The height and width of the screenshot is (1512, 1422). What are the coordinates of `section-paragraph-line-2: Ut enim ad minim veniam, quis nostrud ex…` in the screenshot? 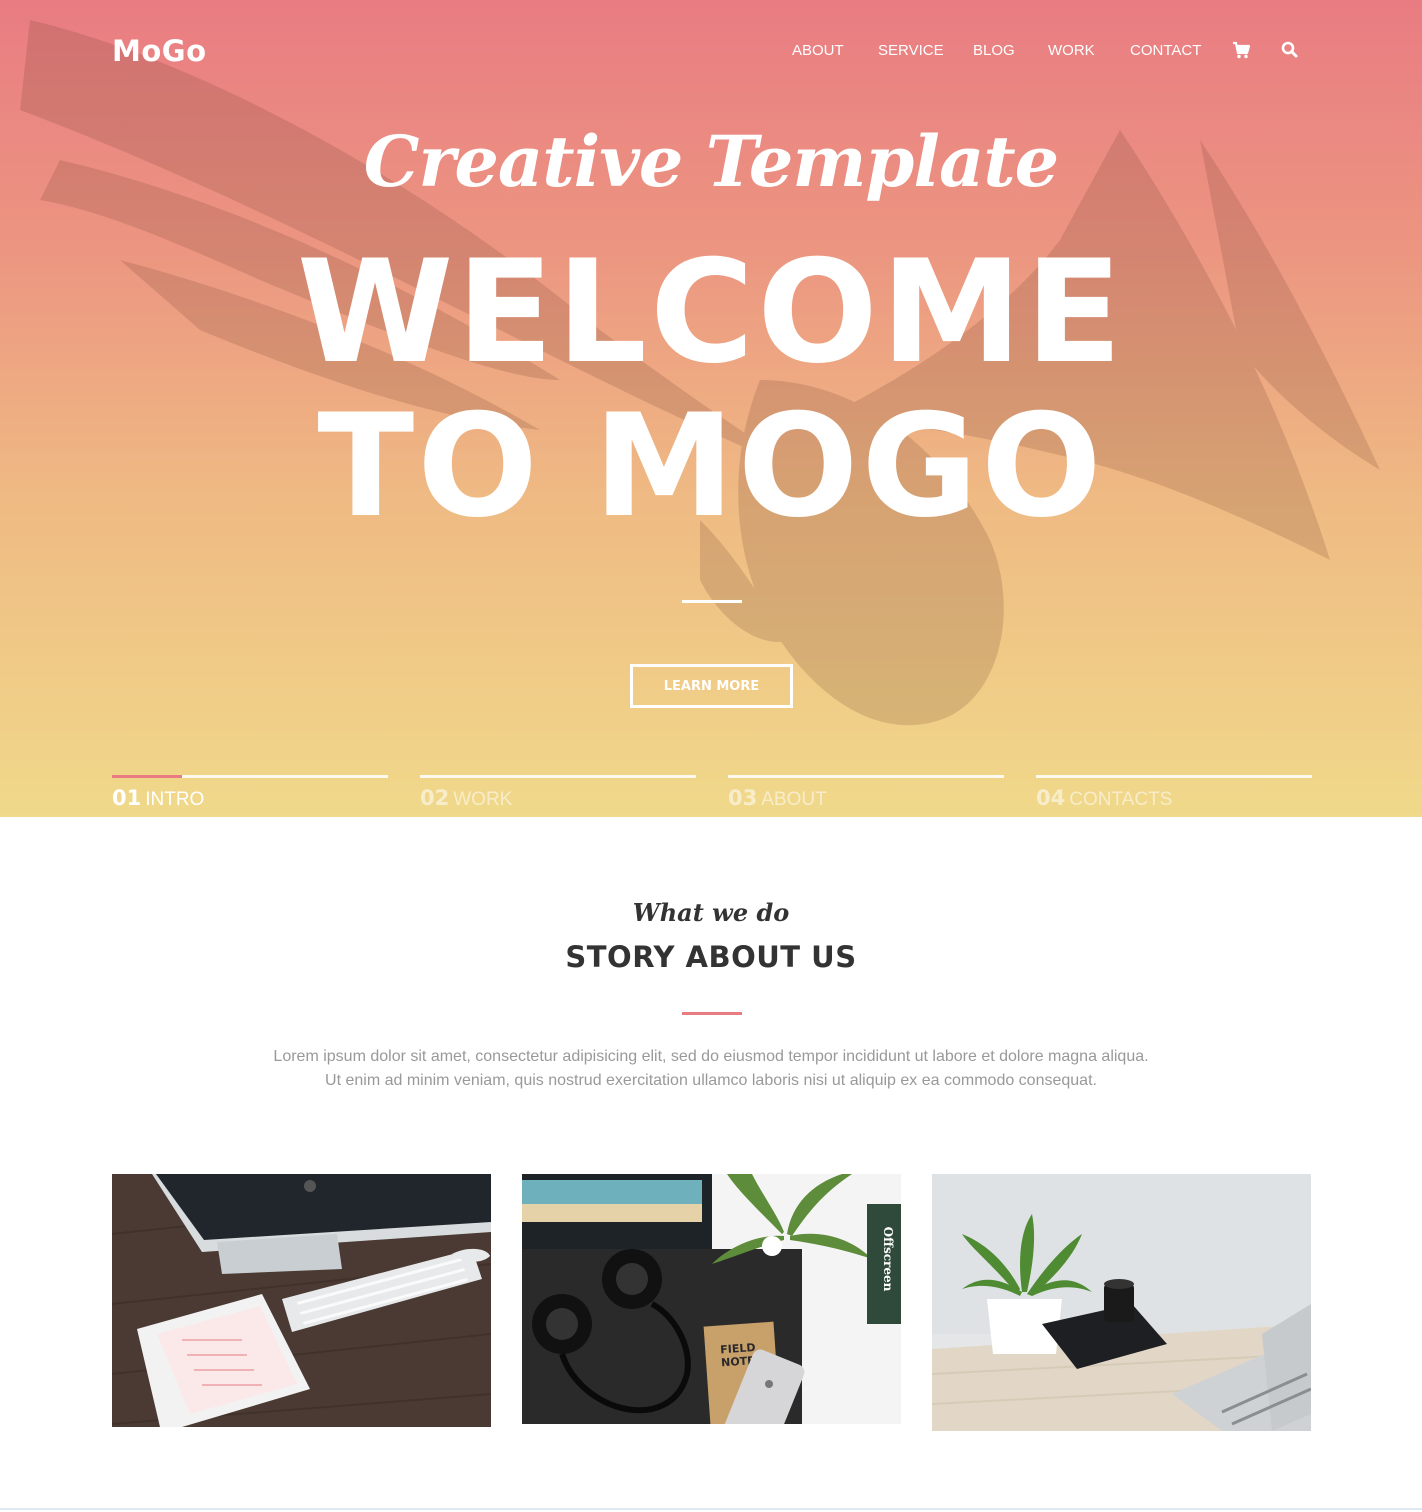 It's located at (711, 1080).